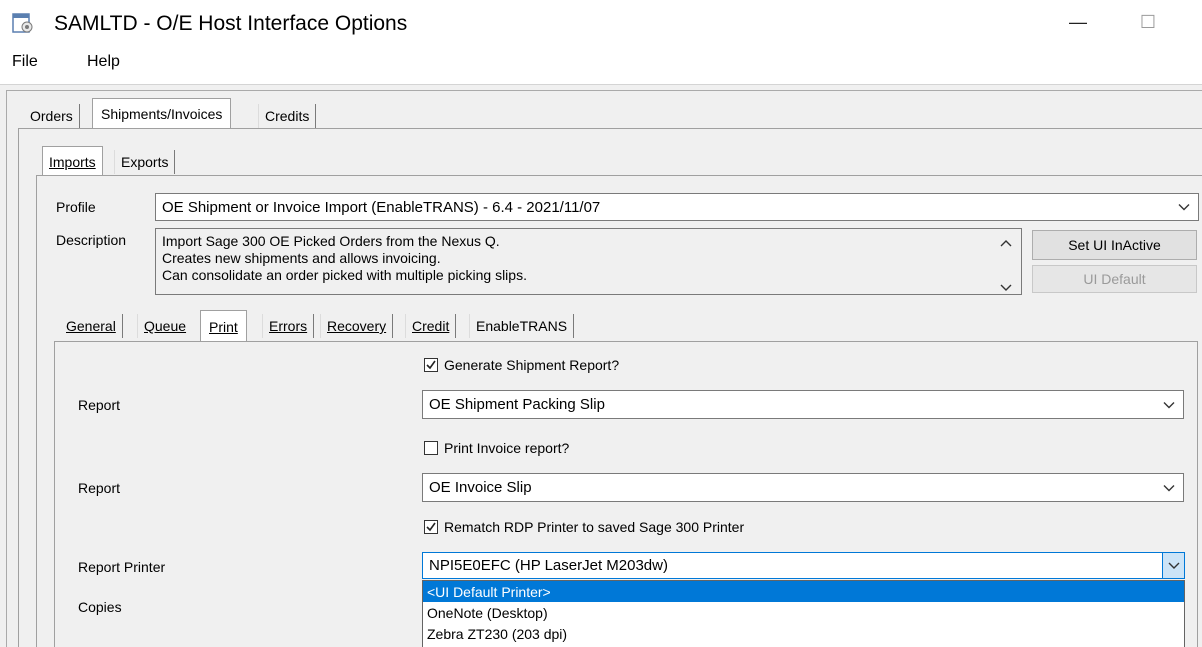 This screenshot has width=1202, height=647. I want to click on shipment-report-select: OE Shipment Packing Slip, so click(803, 404).